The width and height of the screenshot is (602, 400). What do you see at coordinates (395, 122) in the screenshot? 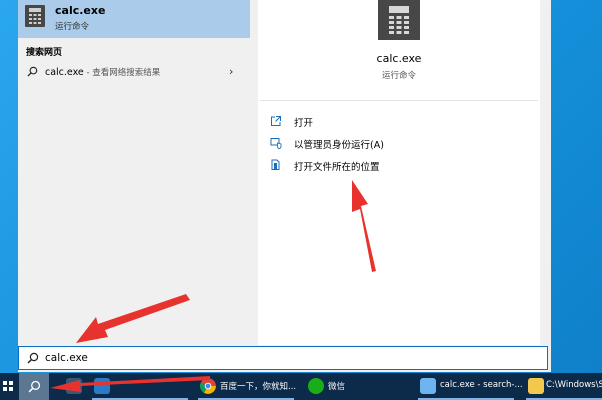
I see `action-open: 打开` at bounding box center [395, 122].